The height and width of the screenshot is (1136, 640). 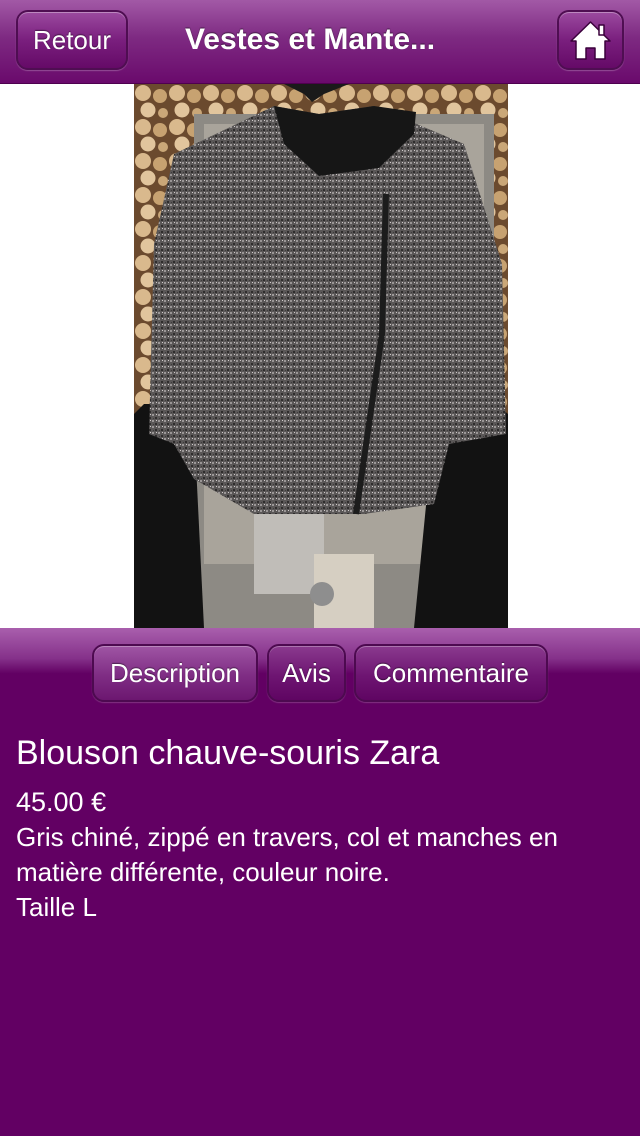 What do you see at coordinates (306, 673) in the screenshot?
I see `tab-avis: Avis` at bounding box center [306, 673].